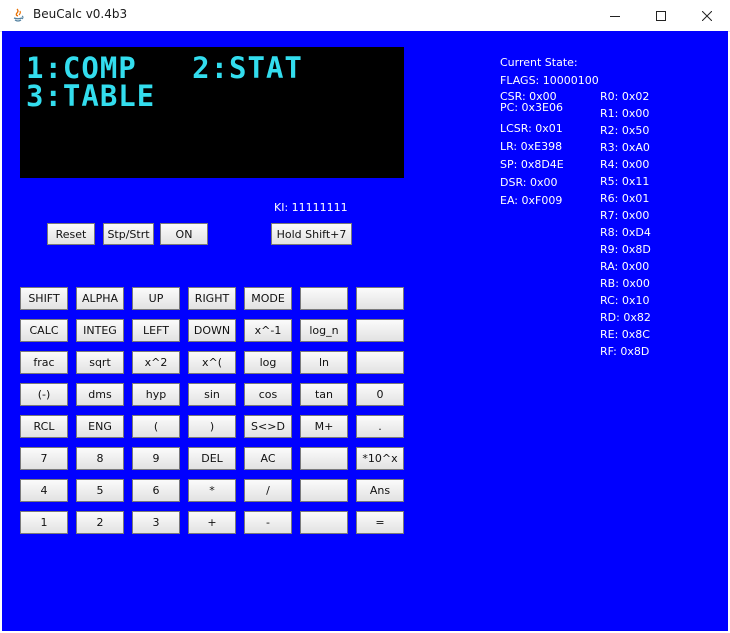 This screenshot has width=730, height=633. Describe the element at coordinates (531, 107) in the screenshot. I see `pc-value: PC: 0x3E06` at that location.